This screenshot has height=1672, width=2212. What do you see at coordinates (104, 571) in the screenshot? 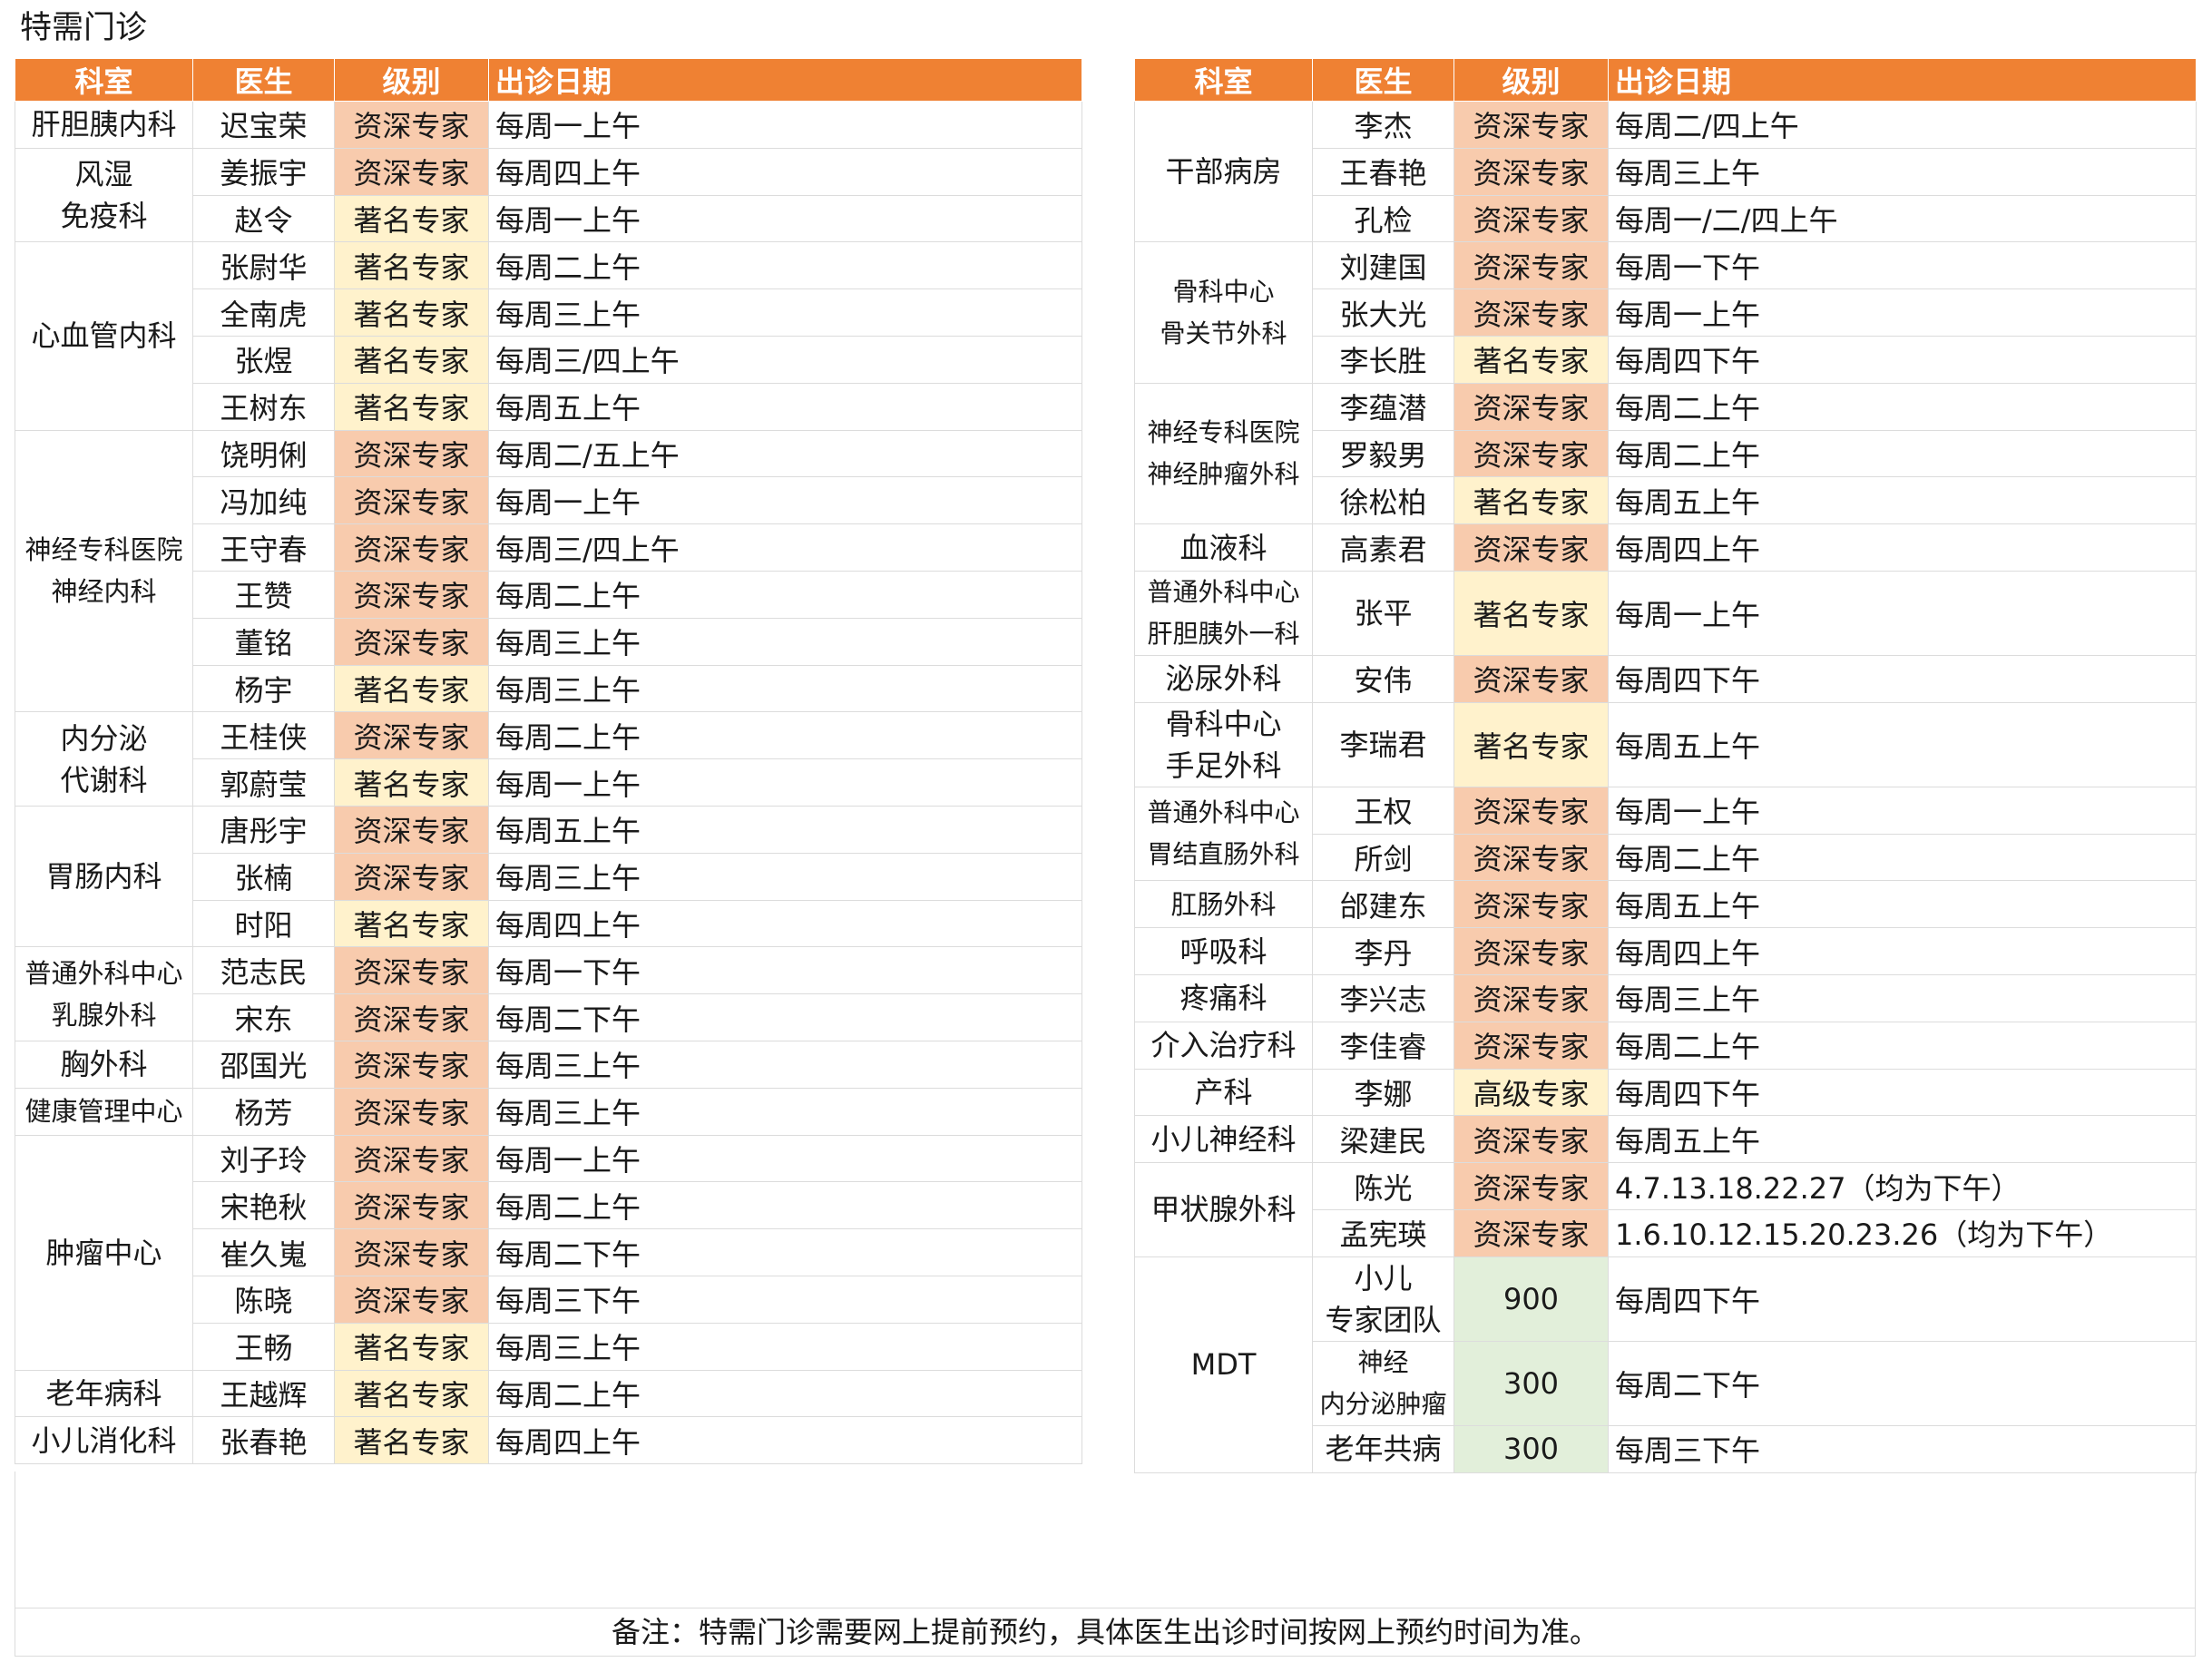
I see `dept-cell: 神经专科医院 神经内科` at bounding box center [104, 571].